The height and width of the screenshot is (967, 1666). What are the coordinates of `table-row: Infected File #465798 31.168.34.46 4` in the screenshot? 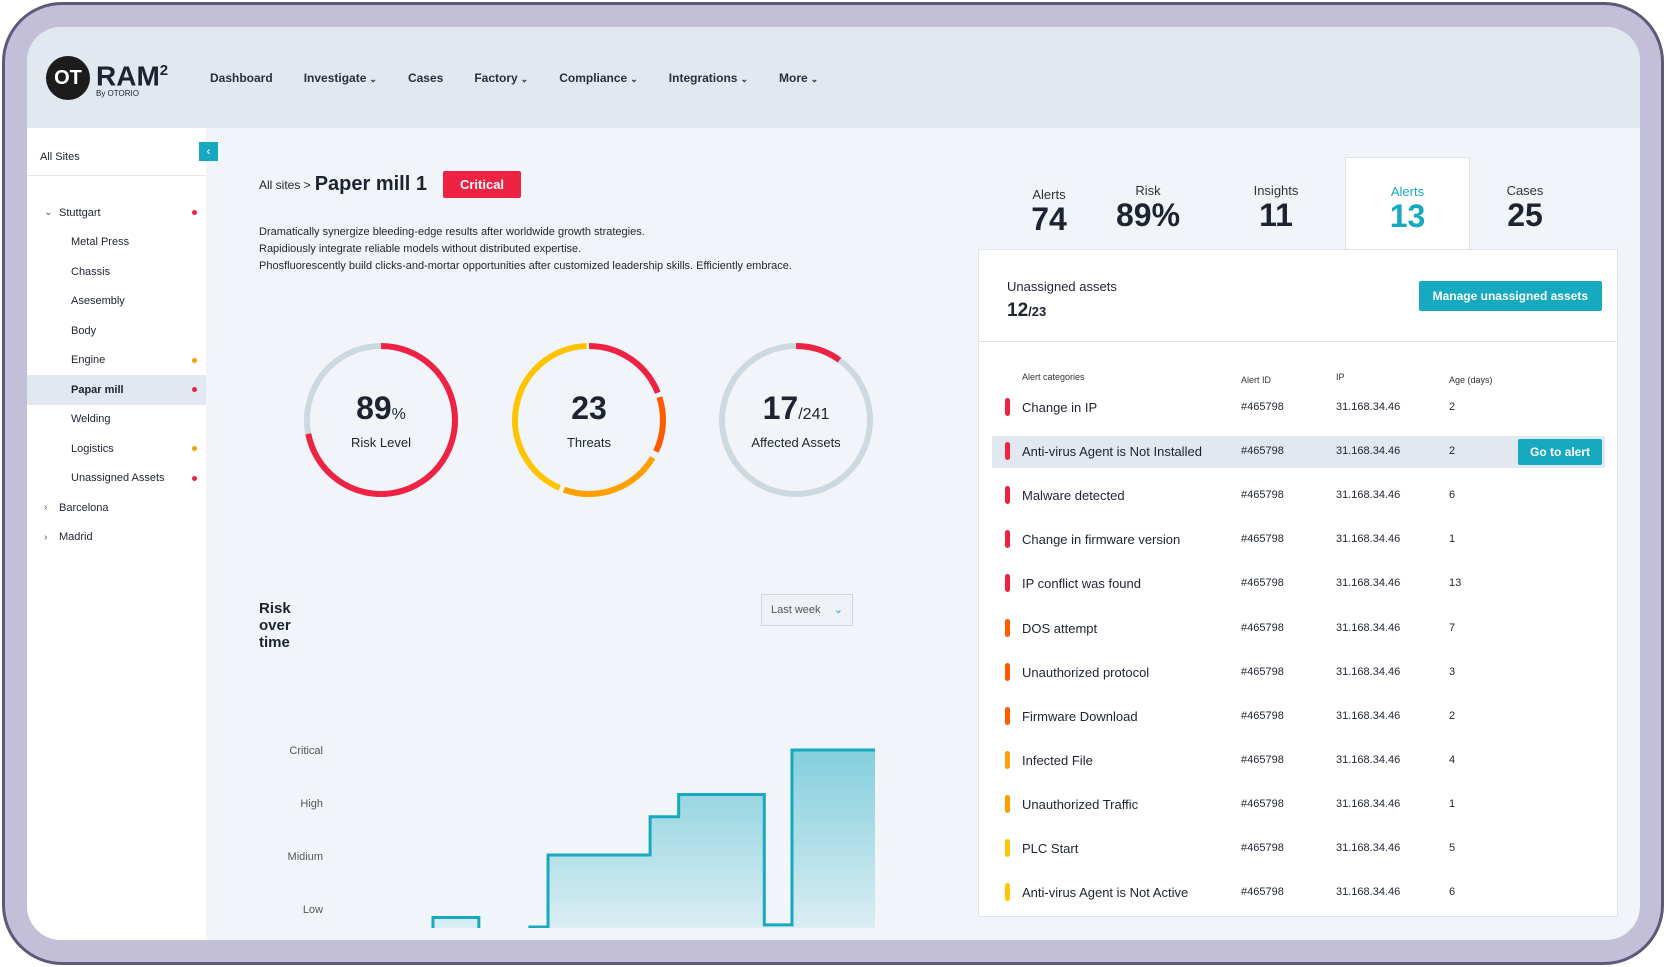 It's located at (1298, 761).